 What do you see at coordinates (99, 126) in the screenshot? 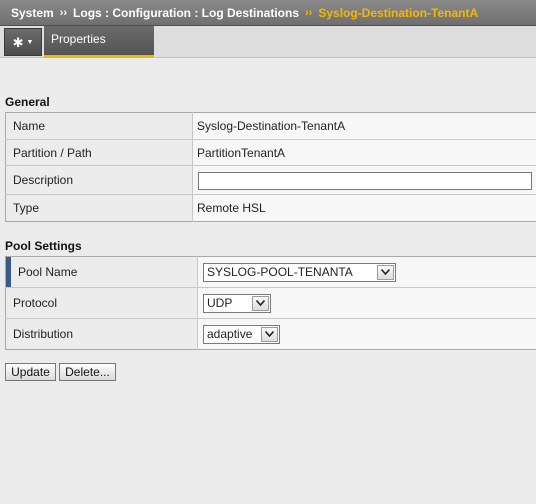
I see `row-label-name: Name` at bounding box center [99, 126].